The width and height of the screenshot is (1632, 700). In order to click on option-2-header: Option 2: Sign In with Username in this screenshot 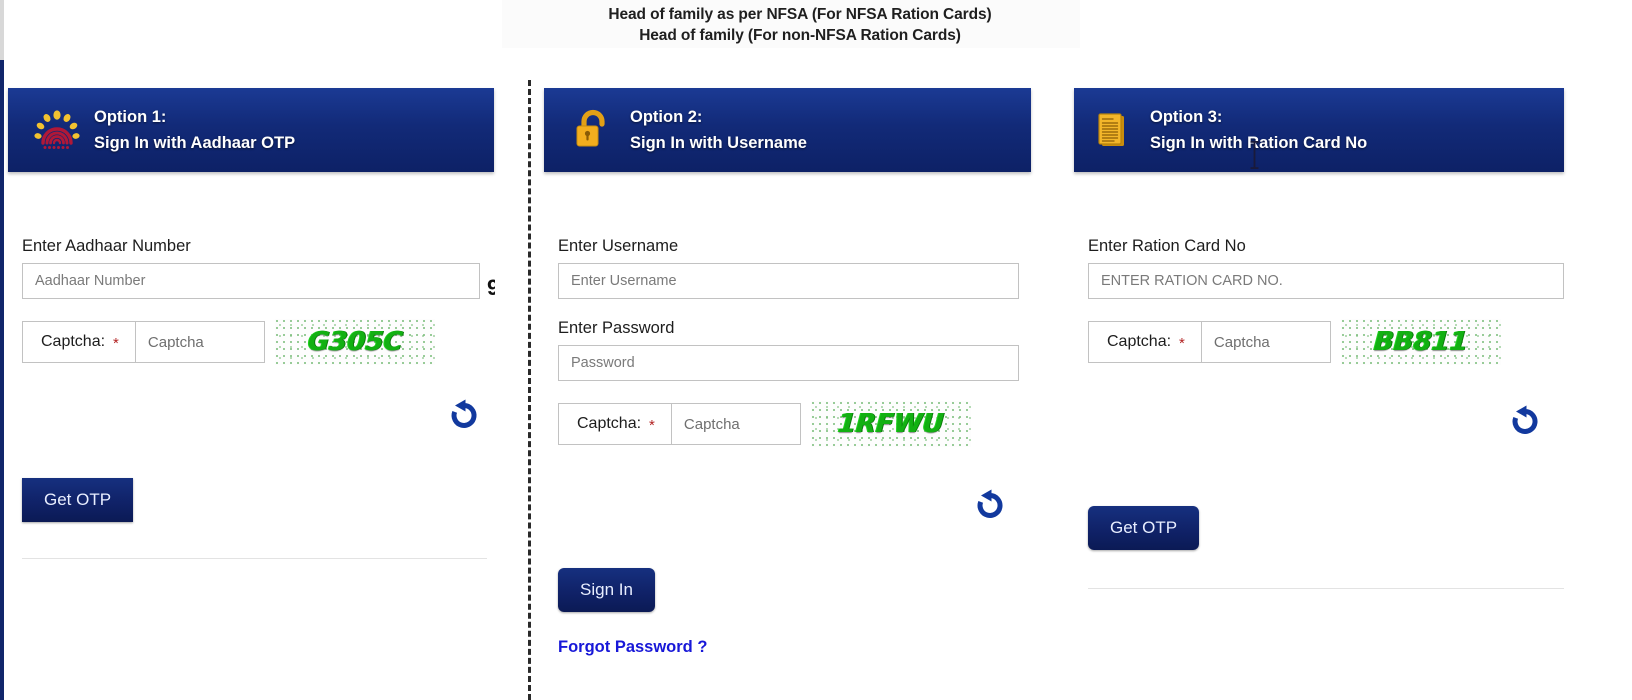, I will do `click(787, 130)`.